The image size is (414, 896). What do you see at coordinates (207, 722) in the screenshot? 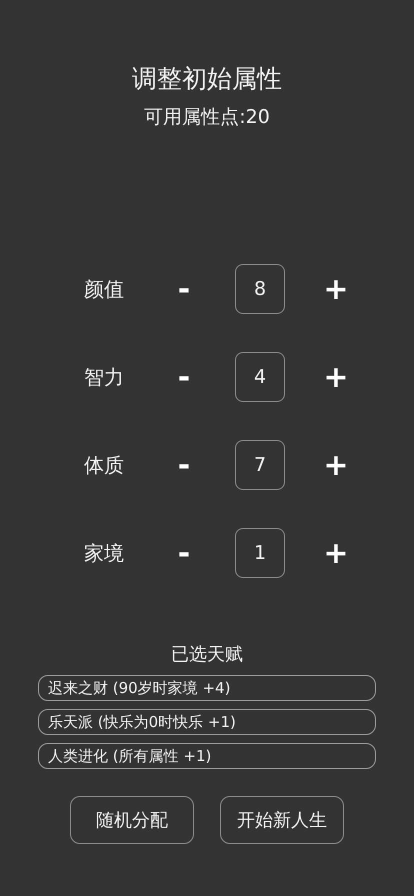
I see `talent-item: 乐天派 (快乐为0时快乐 +1)` at bounding box center [207, 722].